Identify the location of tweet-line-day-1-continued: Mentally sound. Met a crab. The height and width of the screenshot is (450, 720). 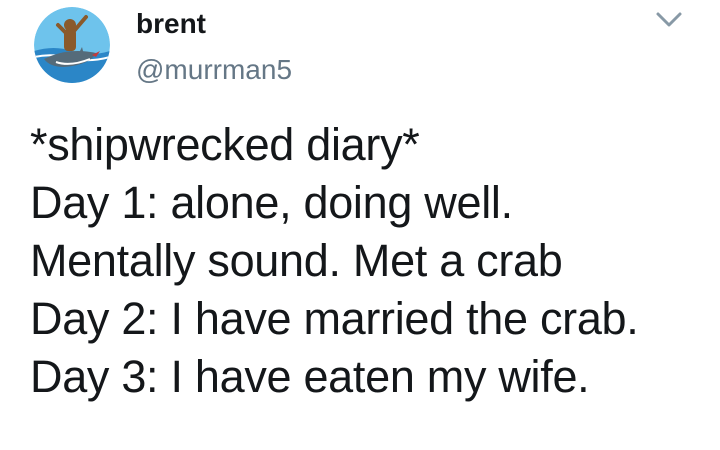
(296, 260).